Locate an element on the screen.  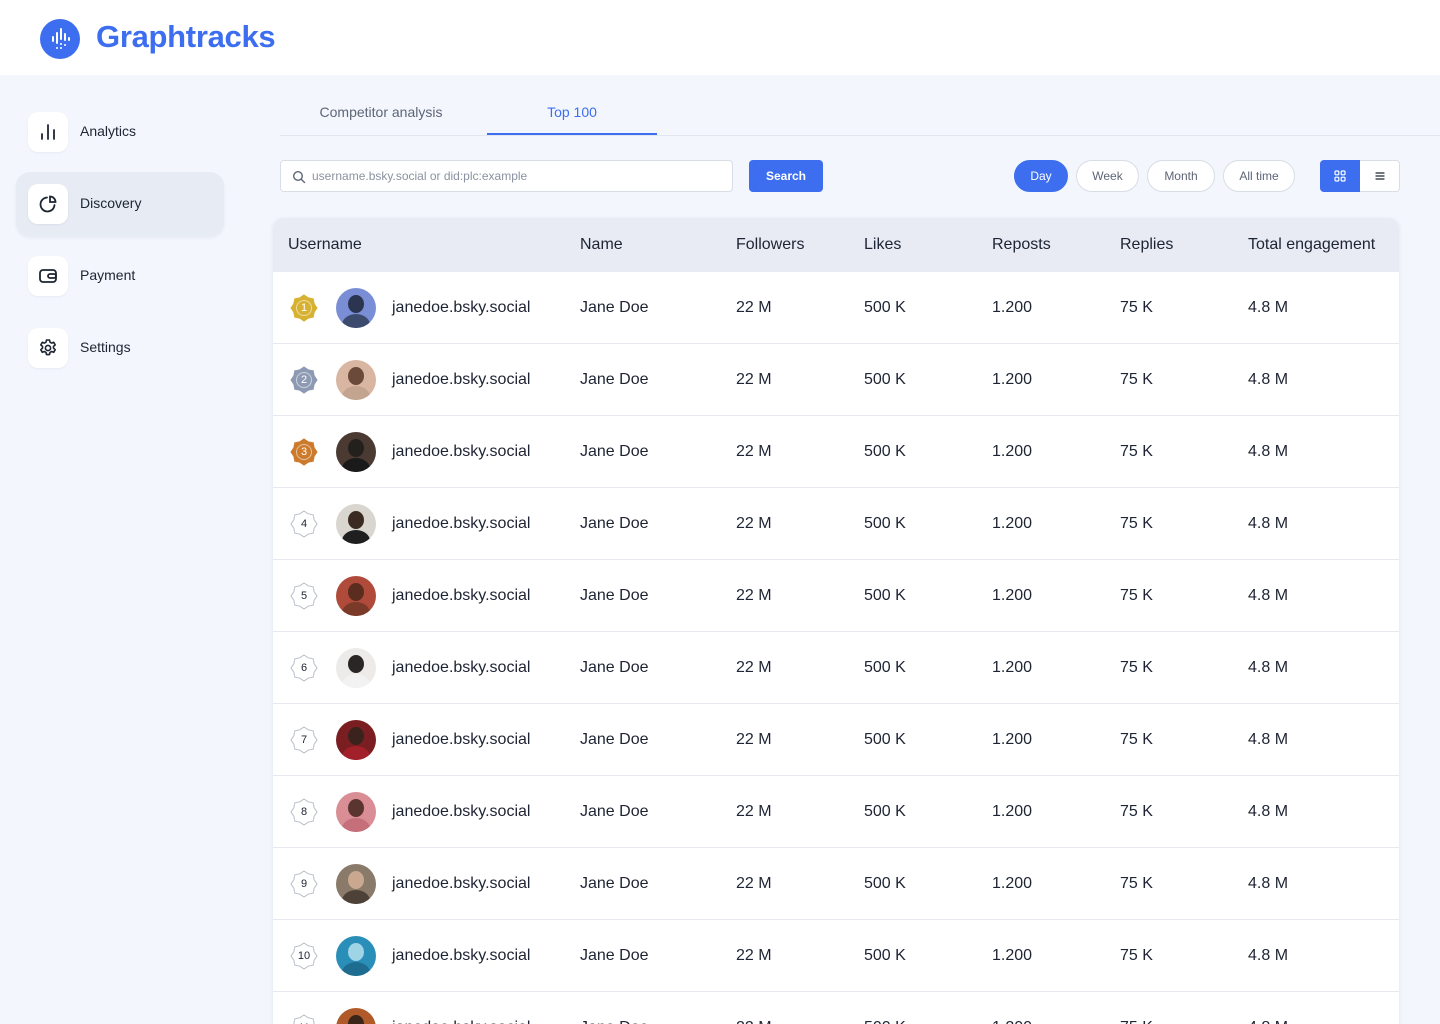
rank-number: 8 is located at coordinates (304, 812).